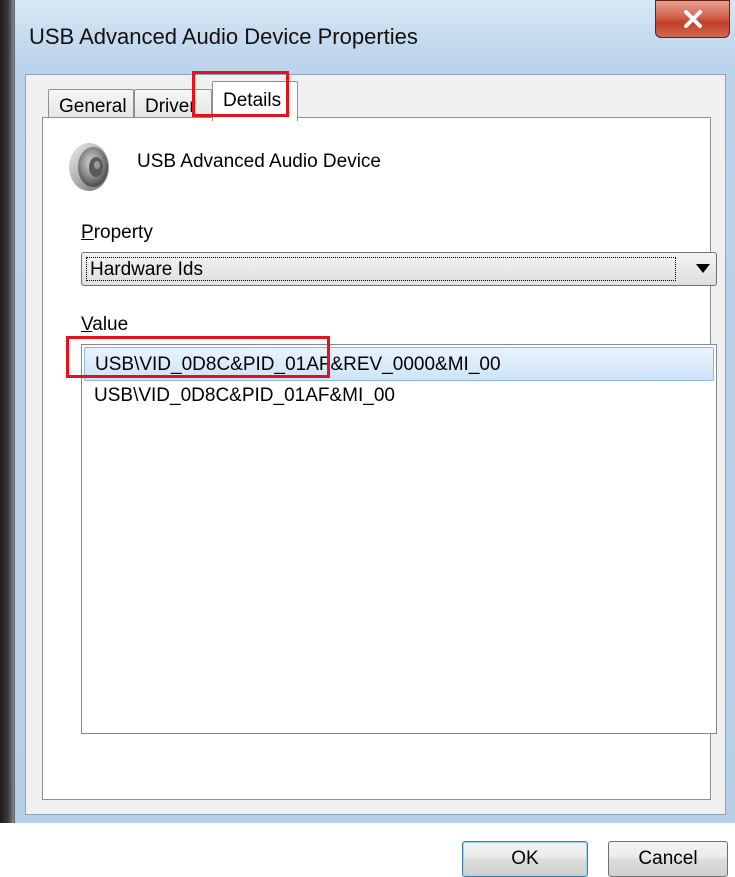 Image resolution: width=735 pixels, height=877 pixels. What do you see at coordinates (703, 268) in the screenshot?
I see `chevron-down-icon` at bounding box center [703, 268].